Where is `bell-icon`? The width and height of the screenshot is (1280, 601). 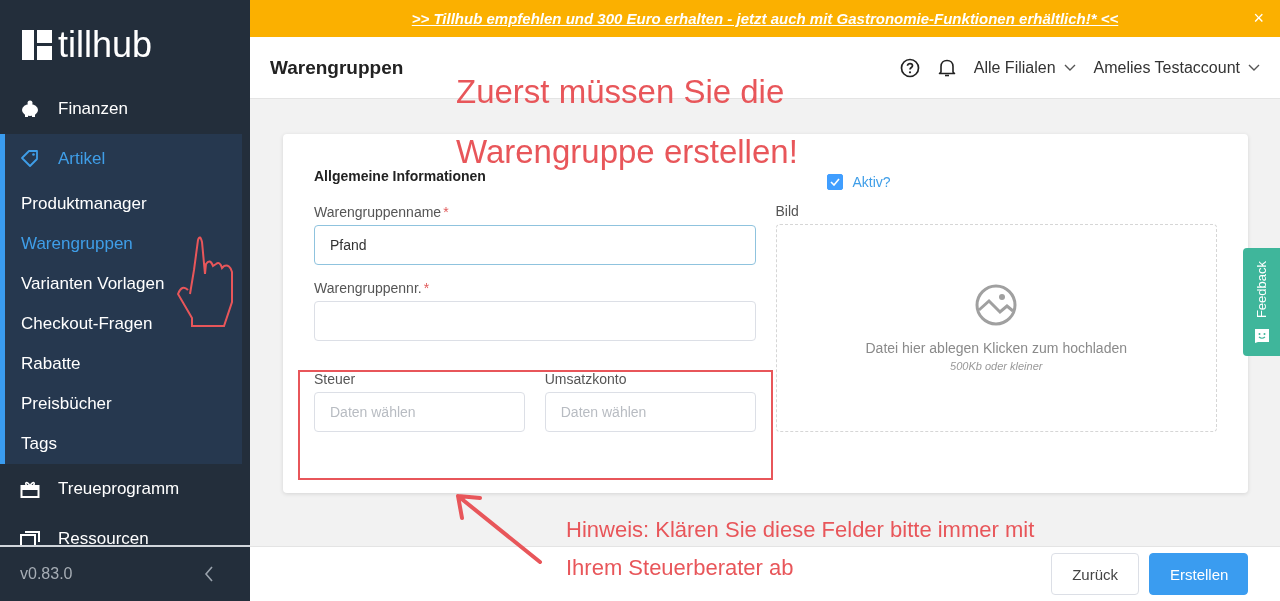 bell-icon is located at coordinates (946, 67).